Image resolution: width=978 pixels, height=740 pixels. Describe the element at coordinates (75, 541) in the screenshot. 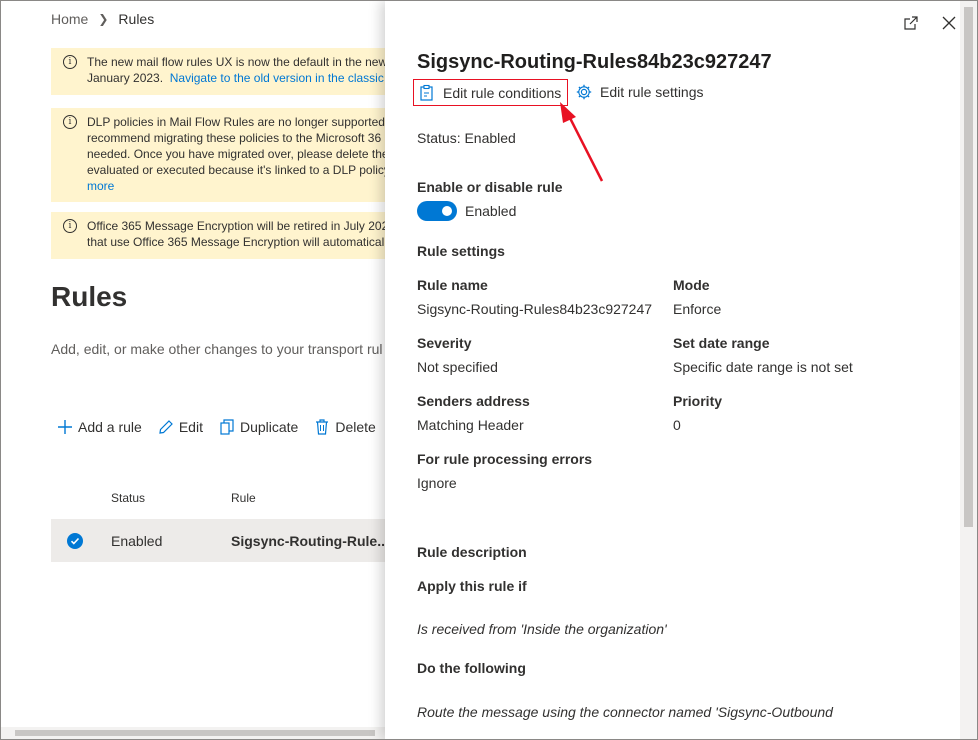

I see `checkmark-icon` at that location.